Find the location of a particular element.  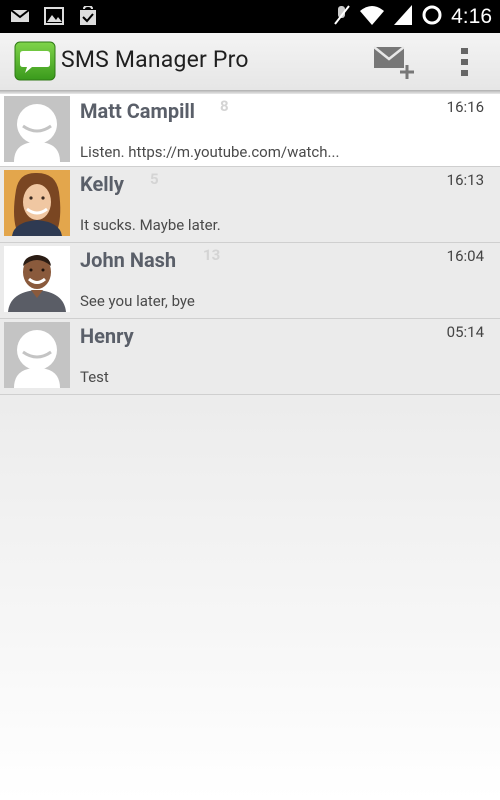

conversation-row: John Nash 13 16:04 See you later, bye is located at coordinates (250, 281).